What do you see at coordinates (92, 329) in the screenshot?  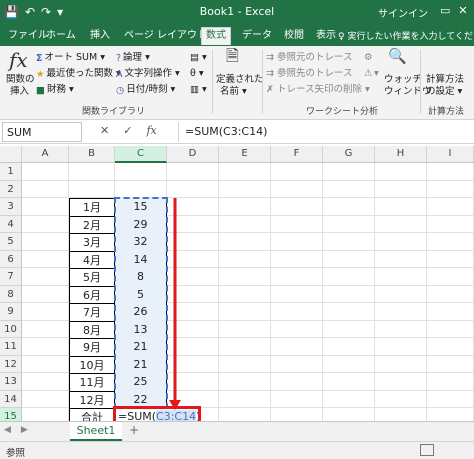 I see `month-cell: 8月` at bounding box center [92, 329].